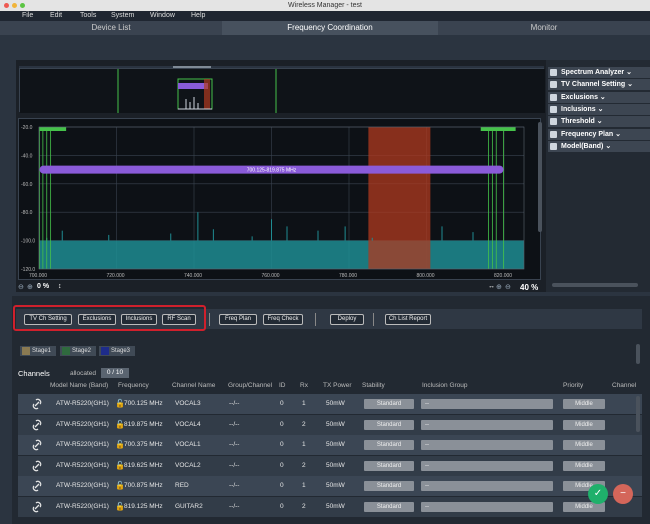  Describe the element at coordinates (599, 97) in the screenshot. I see `sidebar-toggle: Exclusions ⌄` at that location.